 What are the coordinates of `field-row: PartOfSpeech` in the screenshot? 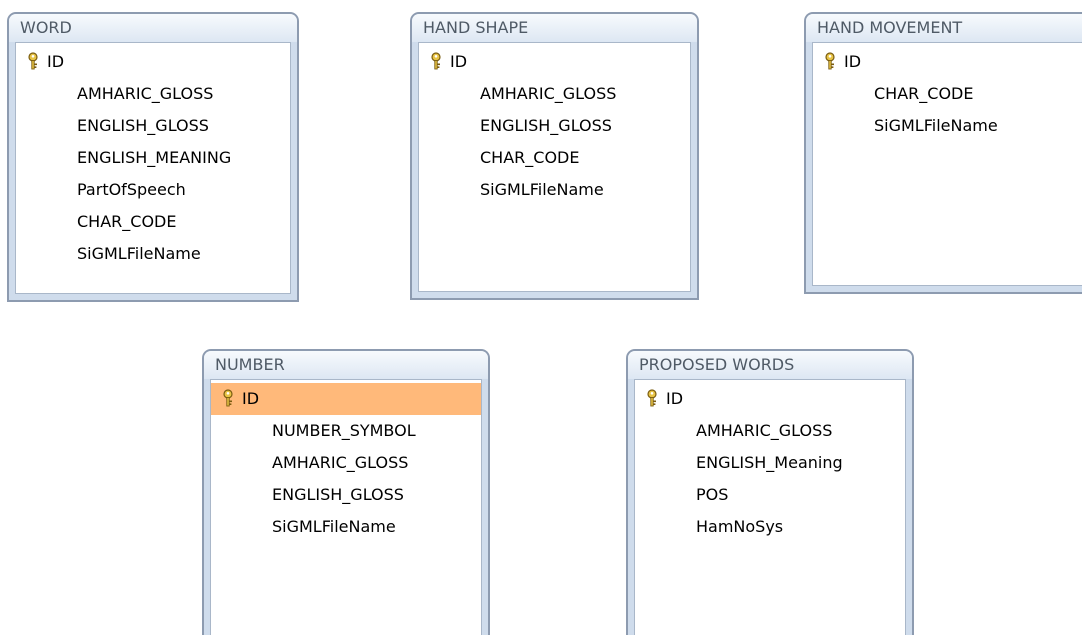 It's located at (153, 190).